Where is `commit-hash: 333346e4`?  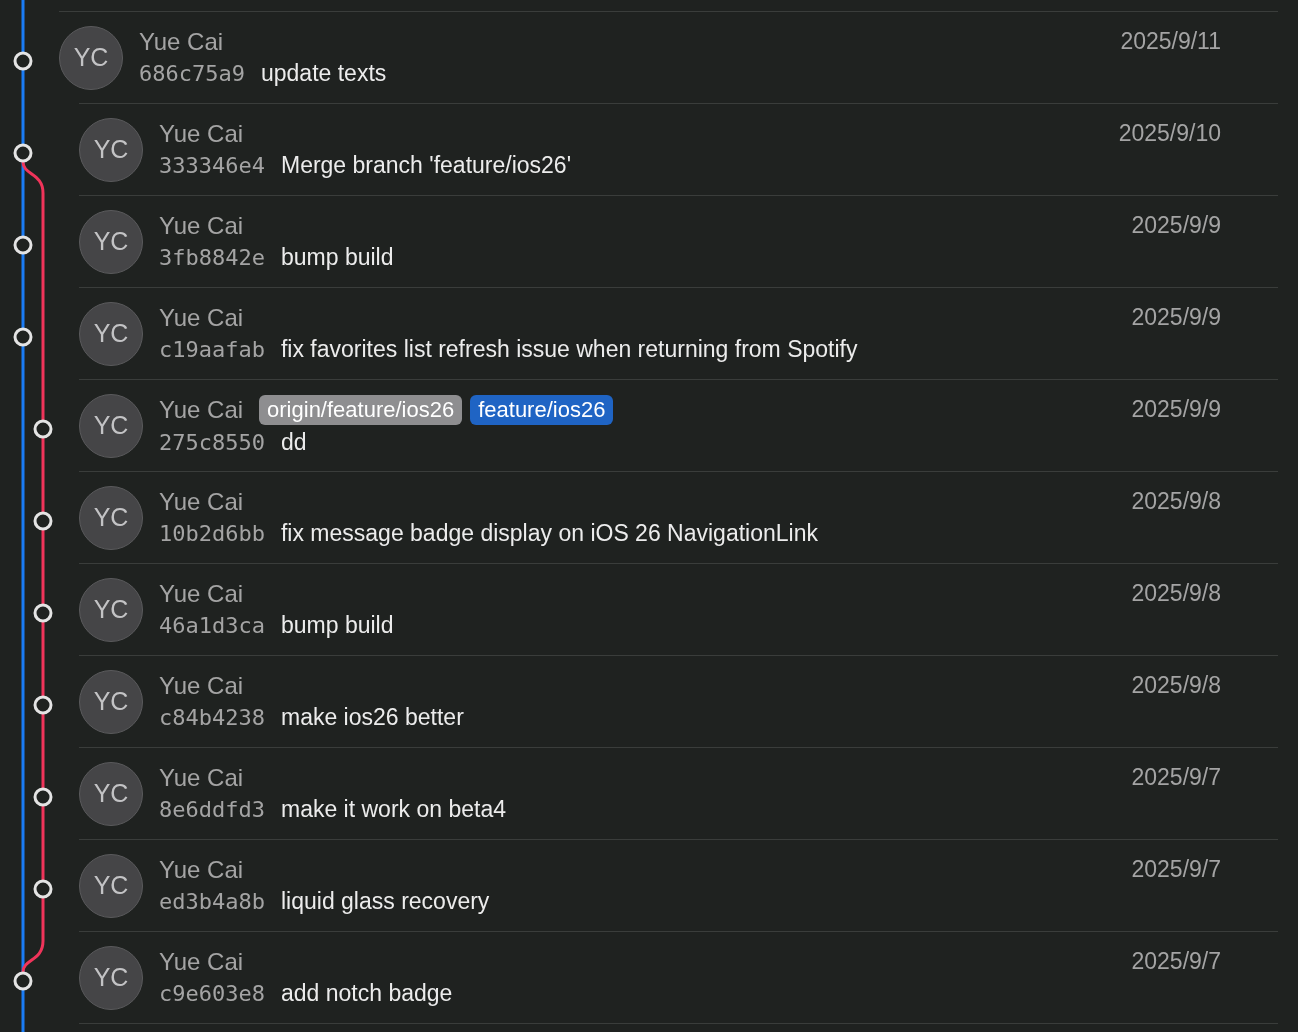 commit-hash: 333346e4 is located at coordinates (212, 165).